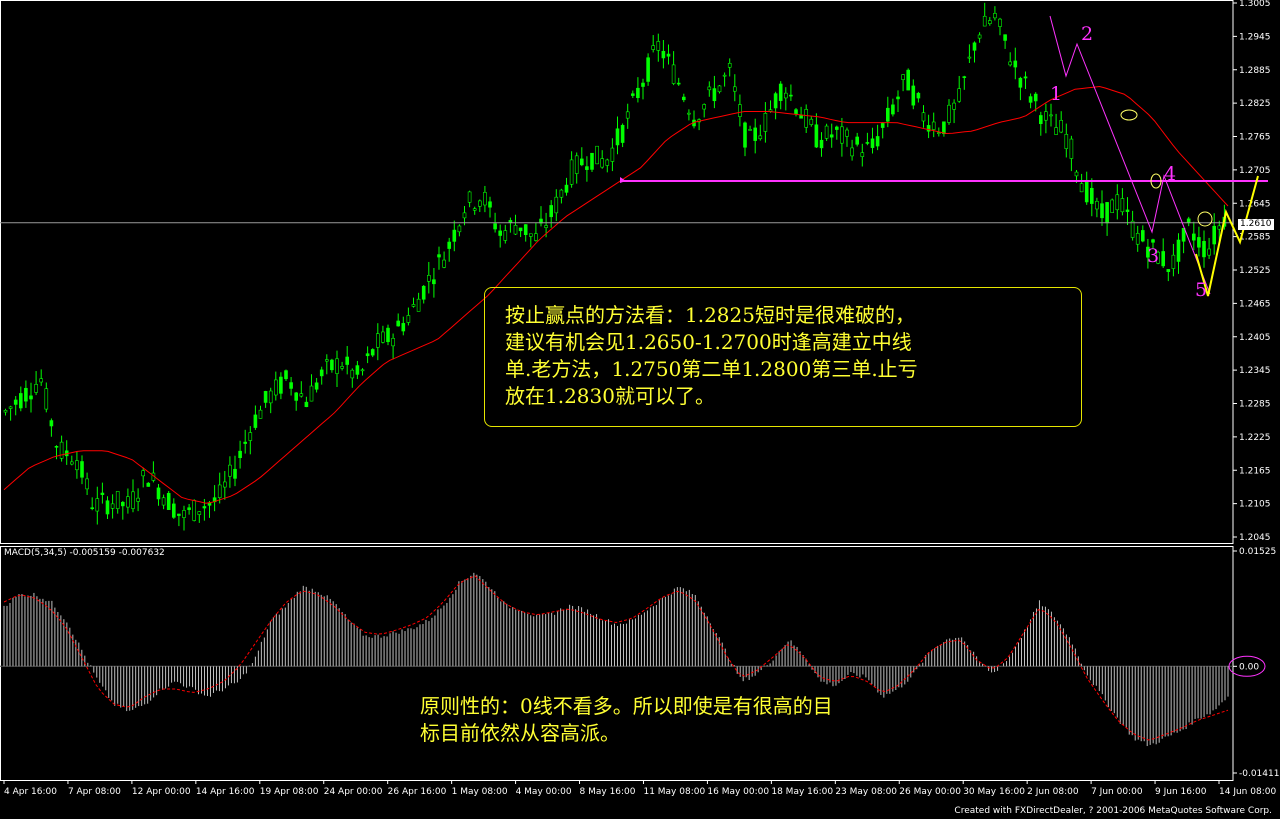 The width and height of the screenshot is (1280, 819). What do you see at coordinates (930, 792) in the screenshot?
I see `time-tick-label: 26 May 00:00` at bounding box center [930, 792].